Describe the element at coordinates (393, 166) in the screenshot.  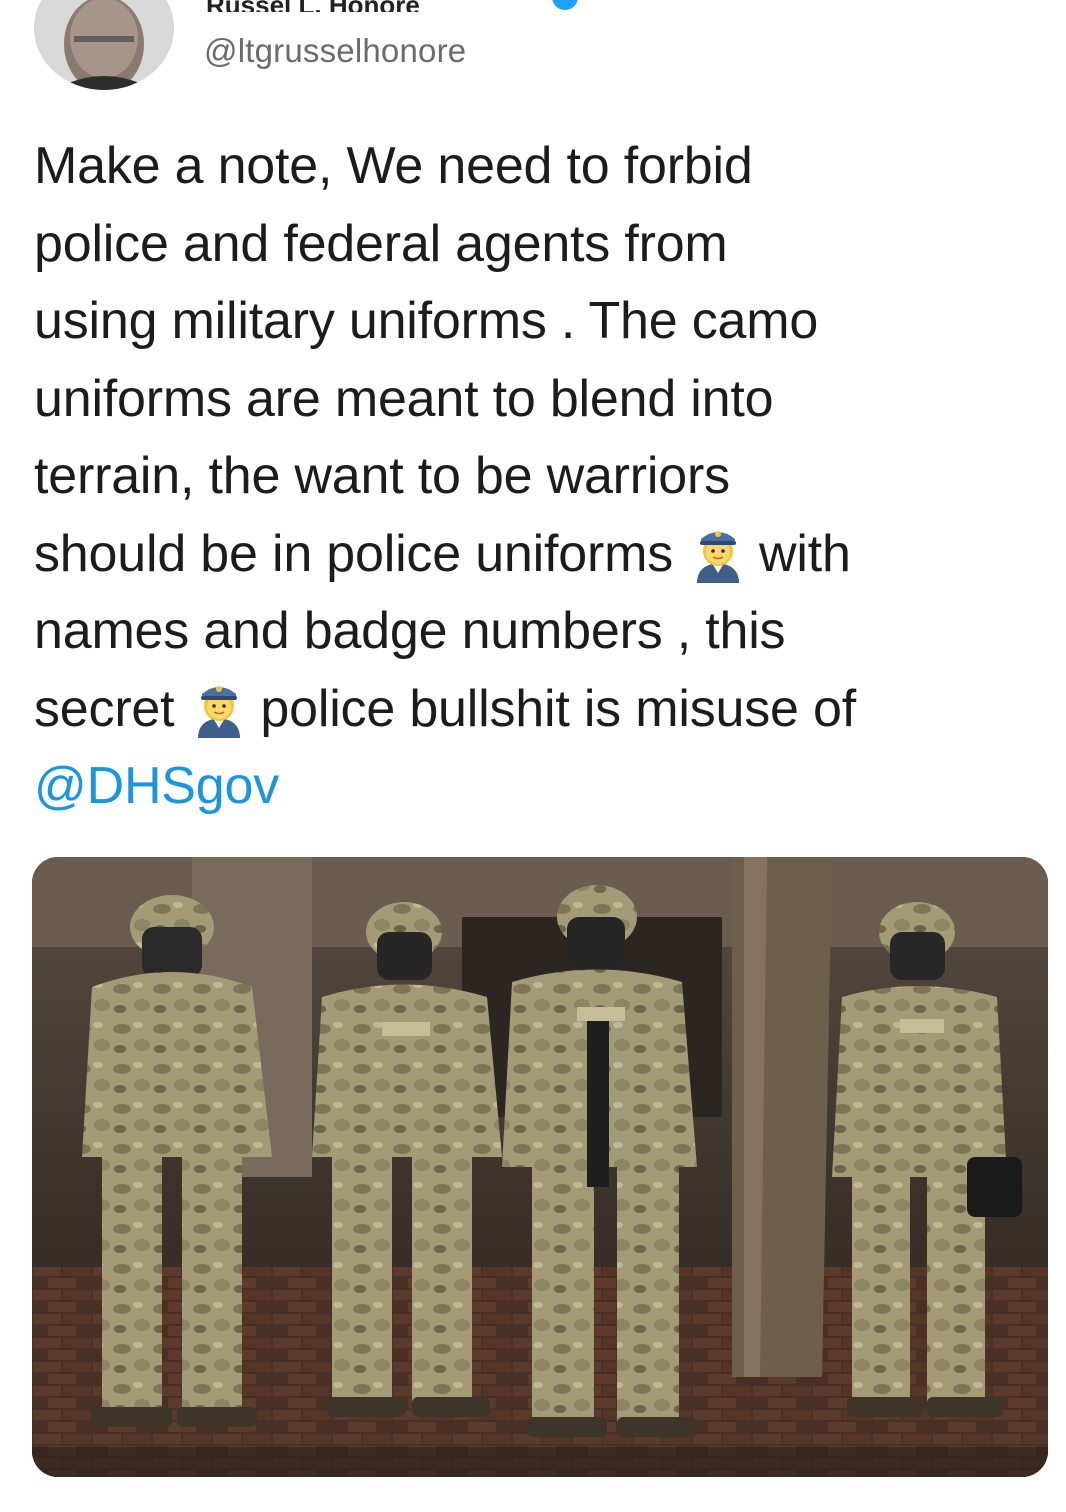
I see `tweet-line: Make a note, We need to forbid` at that location.